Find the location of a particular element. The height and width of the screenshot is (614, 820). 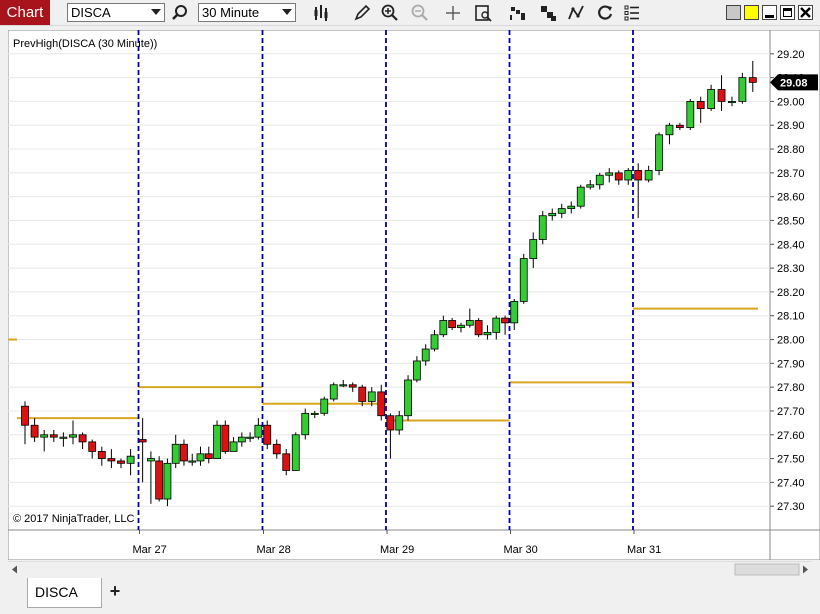

bar-type-icon is located at coordinates (322, 13).